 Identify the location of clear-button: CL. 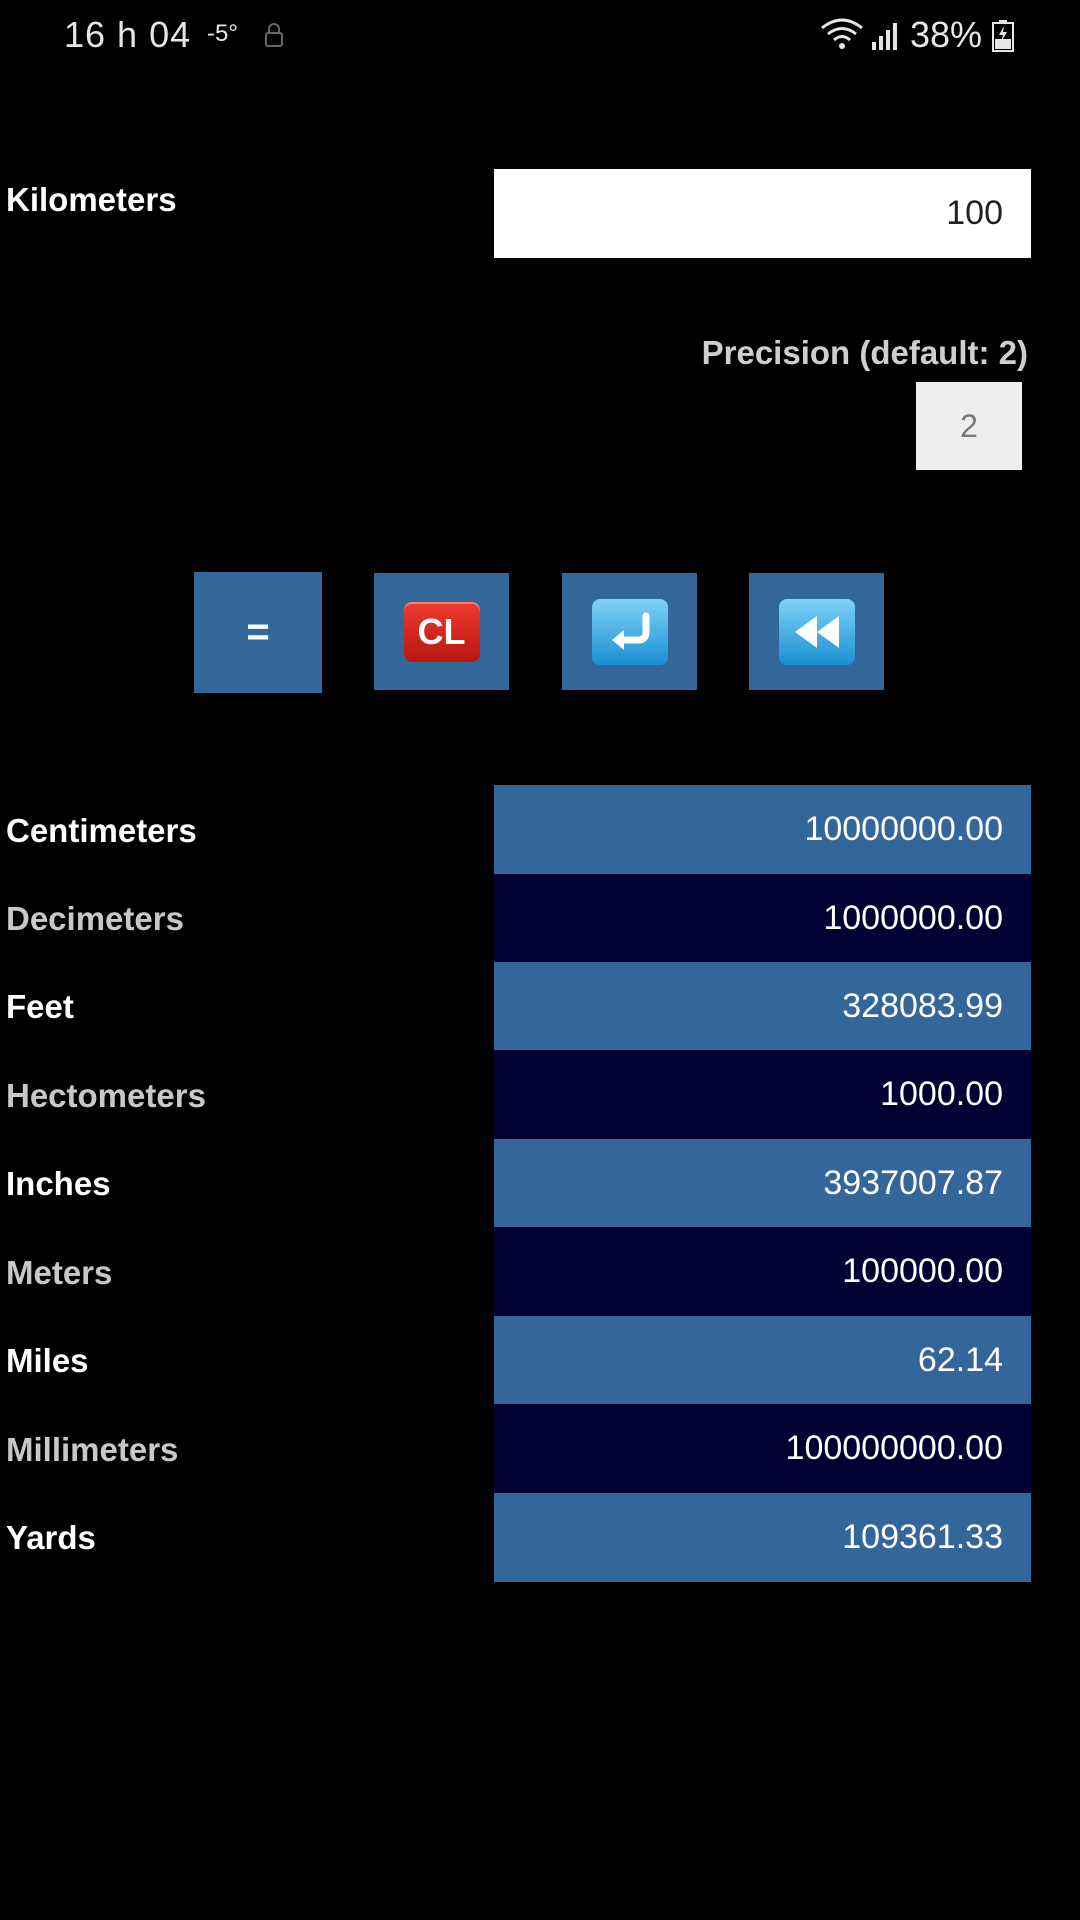
(441, 631).